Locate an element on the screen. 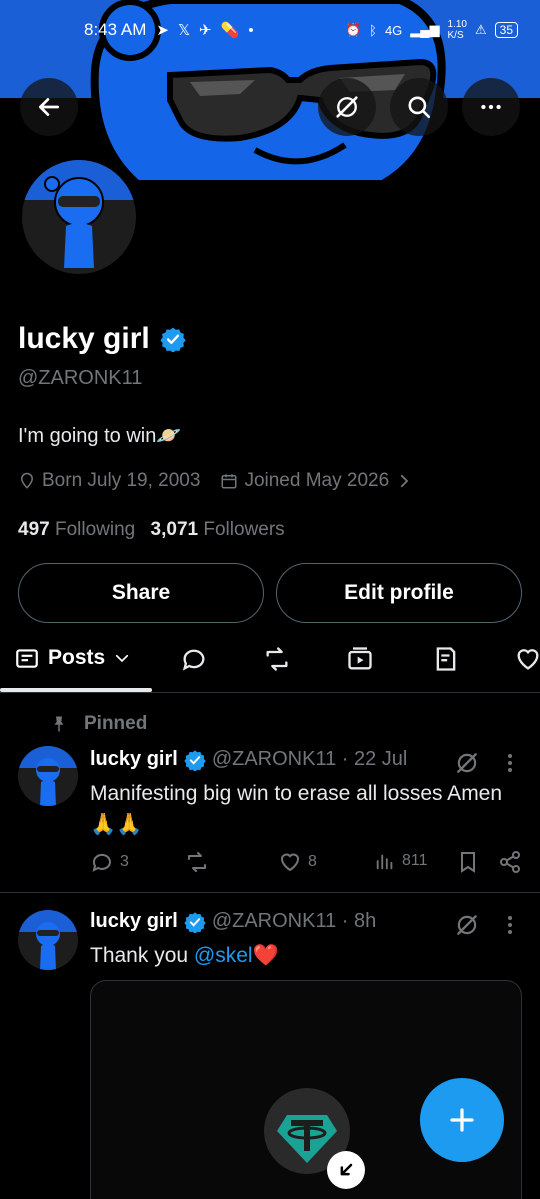 This screenshot has height=1199, width=540. edit-profile-button: Edit profile is located at coordinates (399, 593).